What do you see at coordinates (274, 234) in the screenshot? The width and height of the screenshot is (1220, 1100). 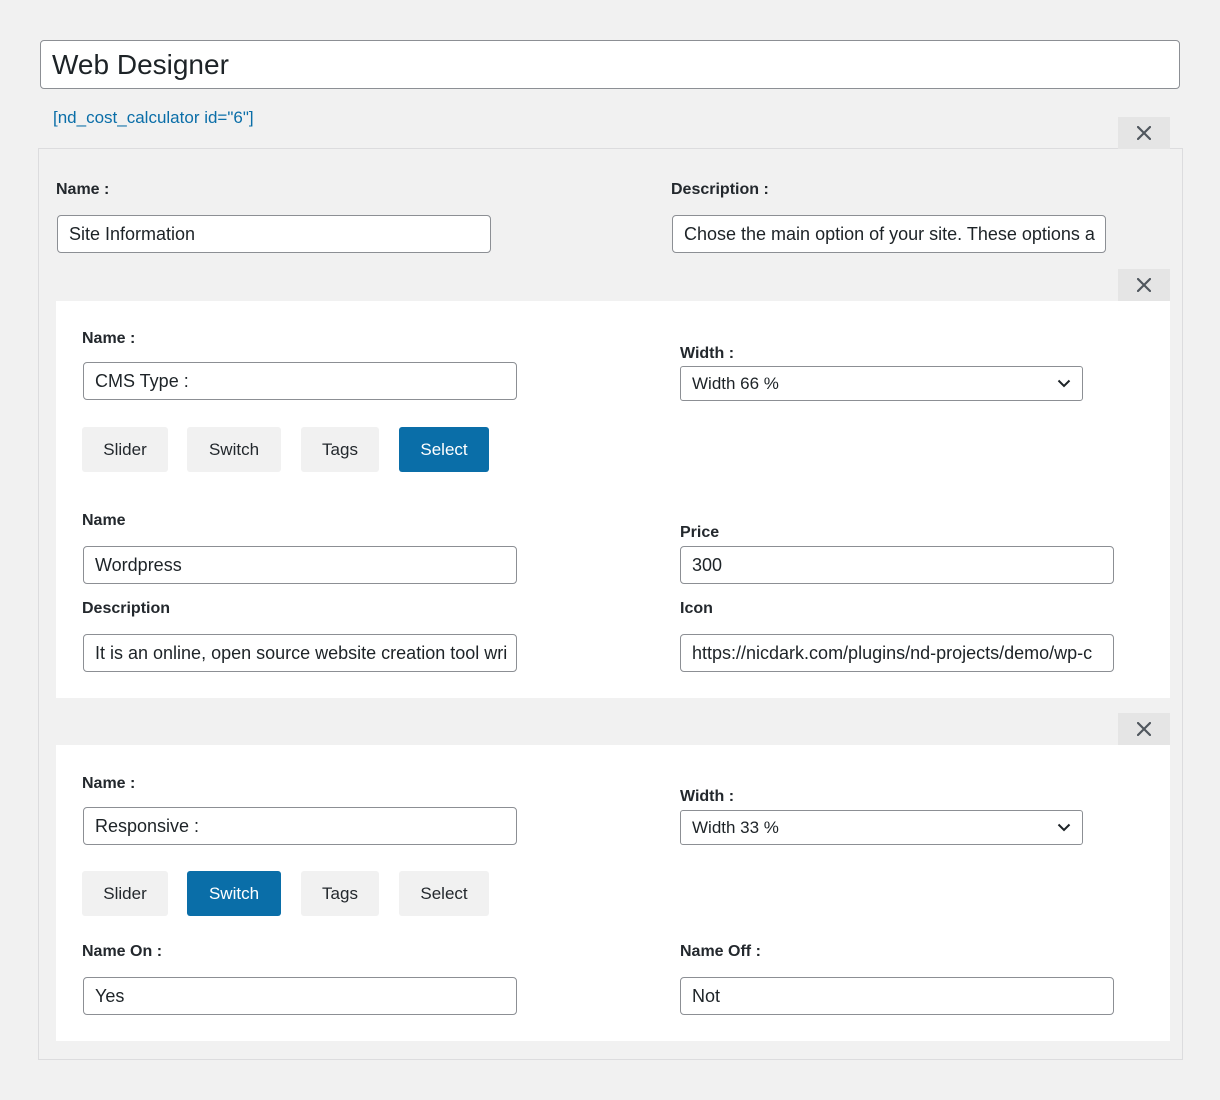 I see `section-name-input: Site Information` at bounding box center [274, 234].